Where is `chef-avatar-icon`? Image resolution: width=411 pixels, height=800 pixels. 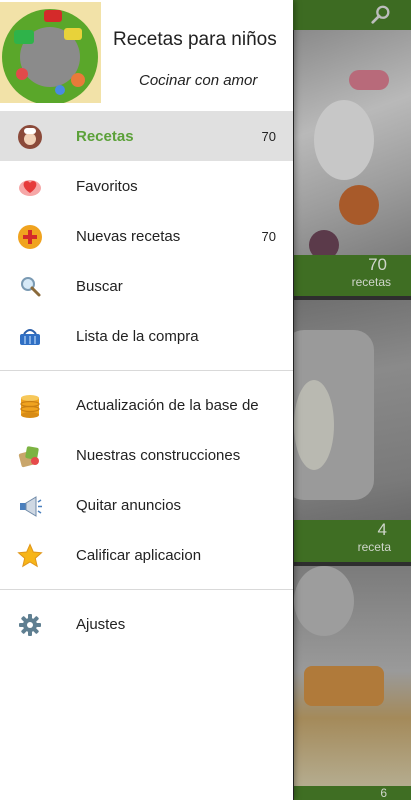
chef-avatar-icon is located at coordinates (30, 137).